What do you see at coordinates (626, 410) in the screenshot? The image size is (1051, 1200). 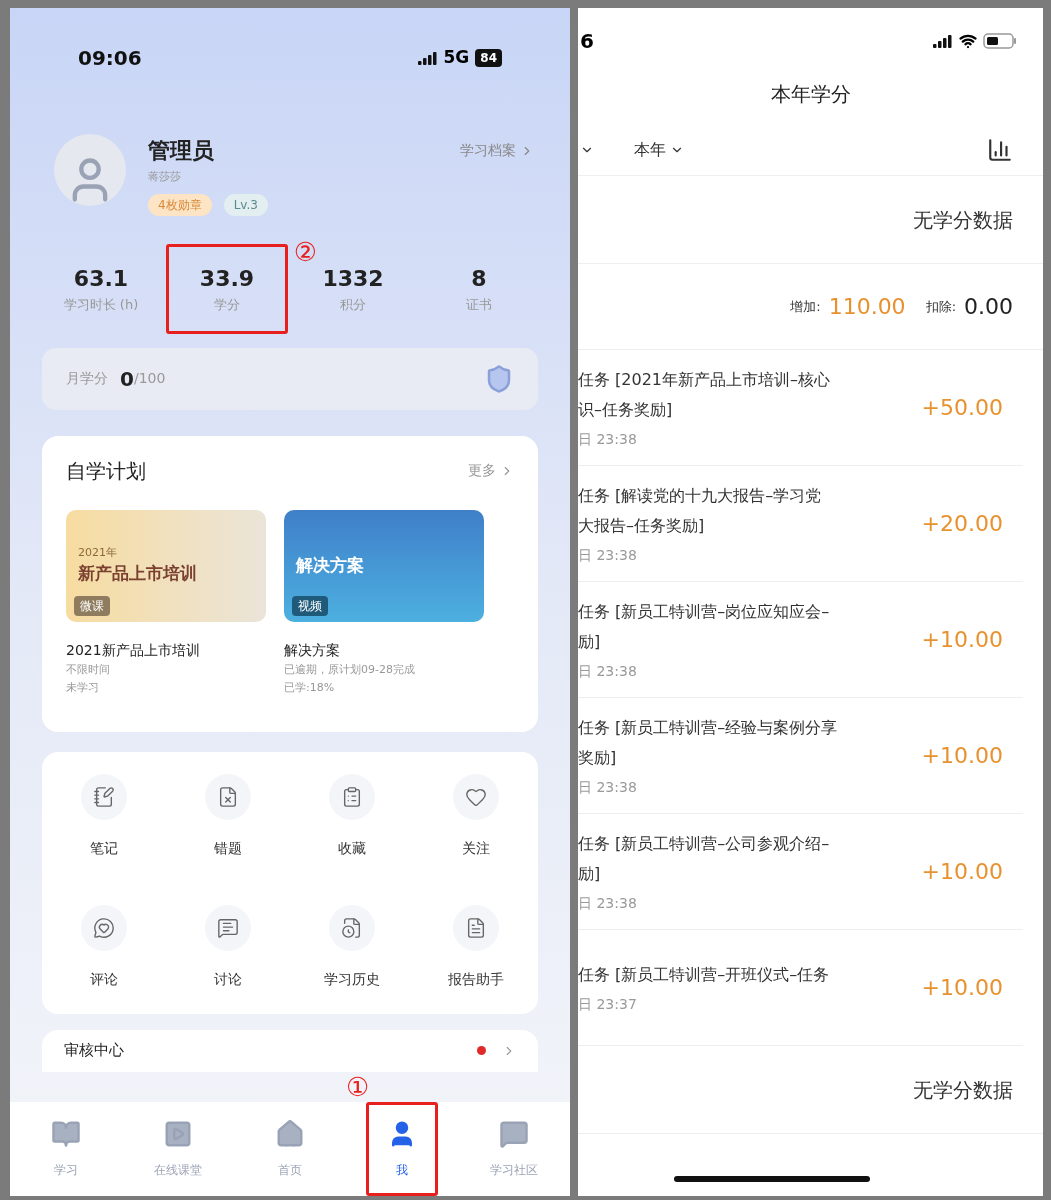 I see `record-title: 识–任务奖励]` at bounding box center [626, 410].